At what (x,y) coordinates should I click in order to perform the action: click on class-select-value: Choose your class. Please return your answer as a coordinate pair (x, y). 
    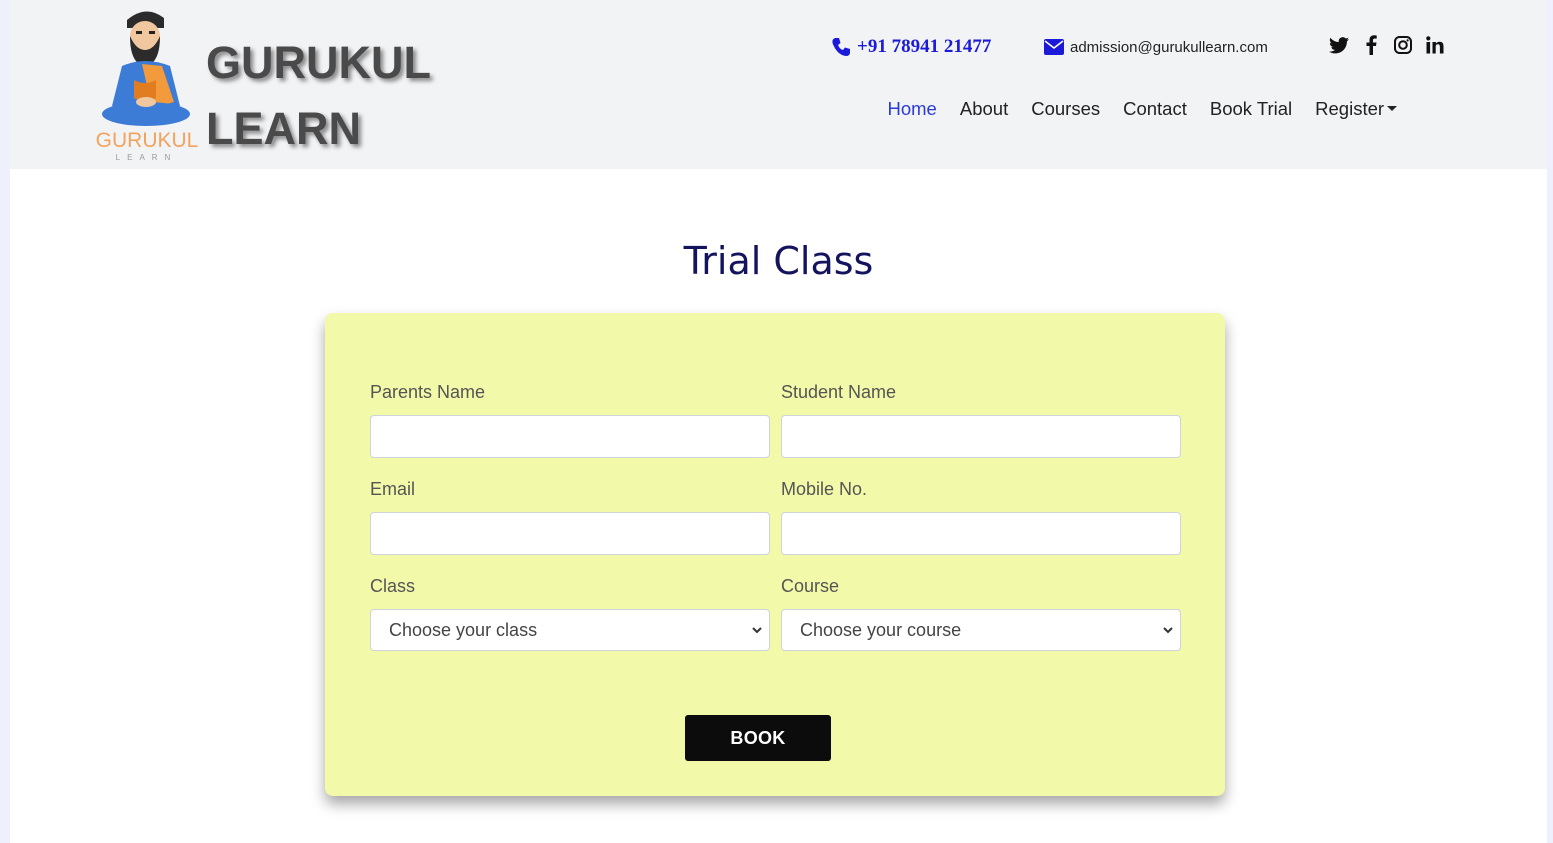
    Looking at the image, I should click on (463, 630).